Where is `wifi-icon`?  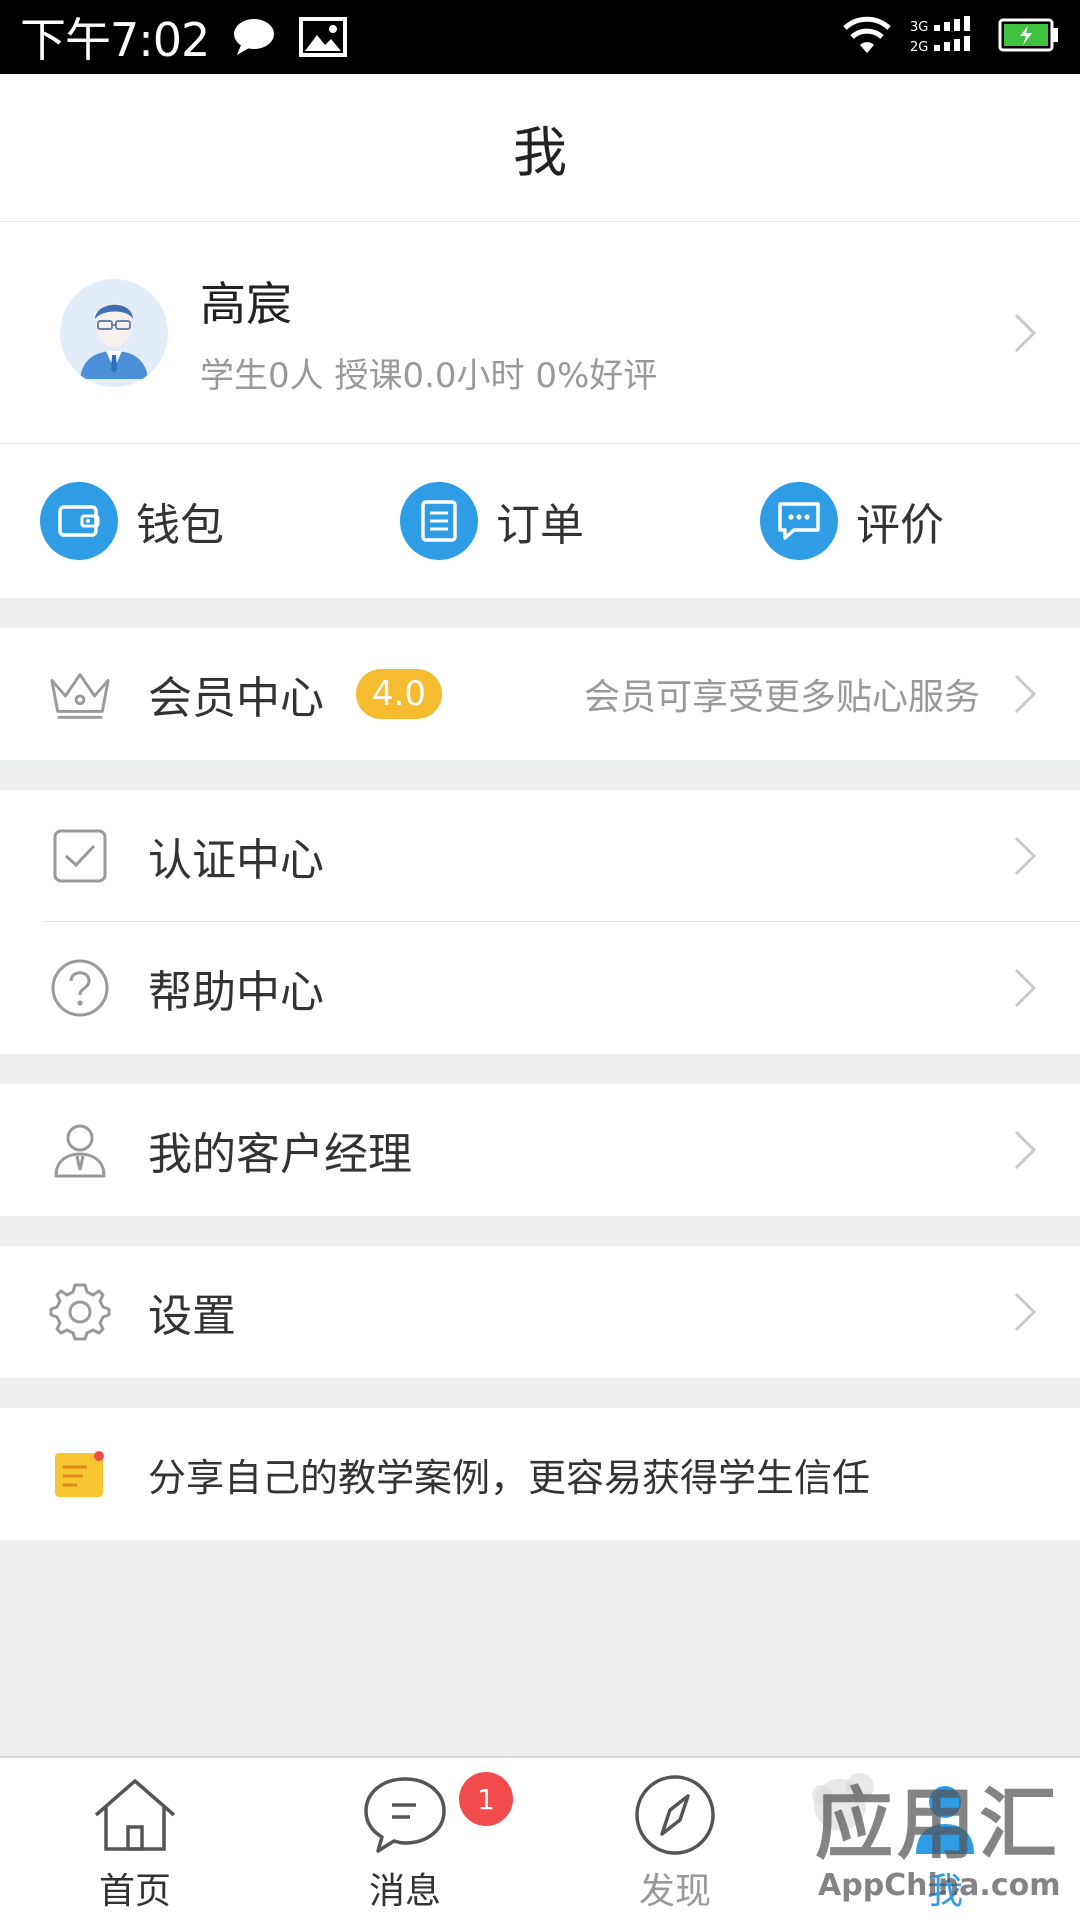
wifi-icon is located at coordinates (867, 37).